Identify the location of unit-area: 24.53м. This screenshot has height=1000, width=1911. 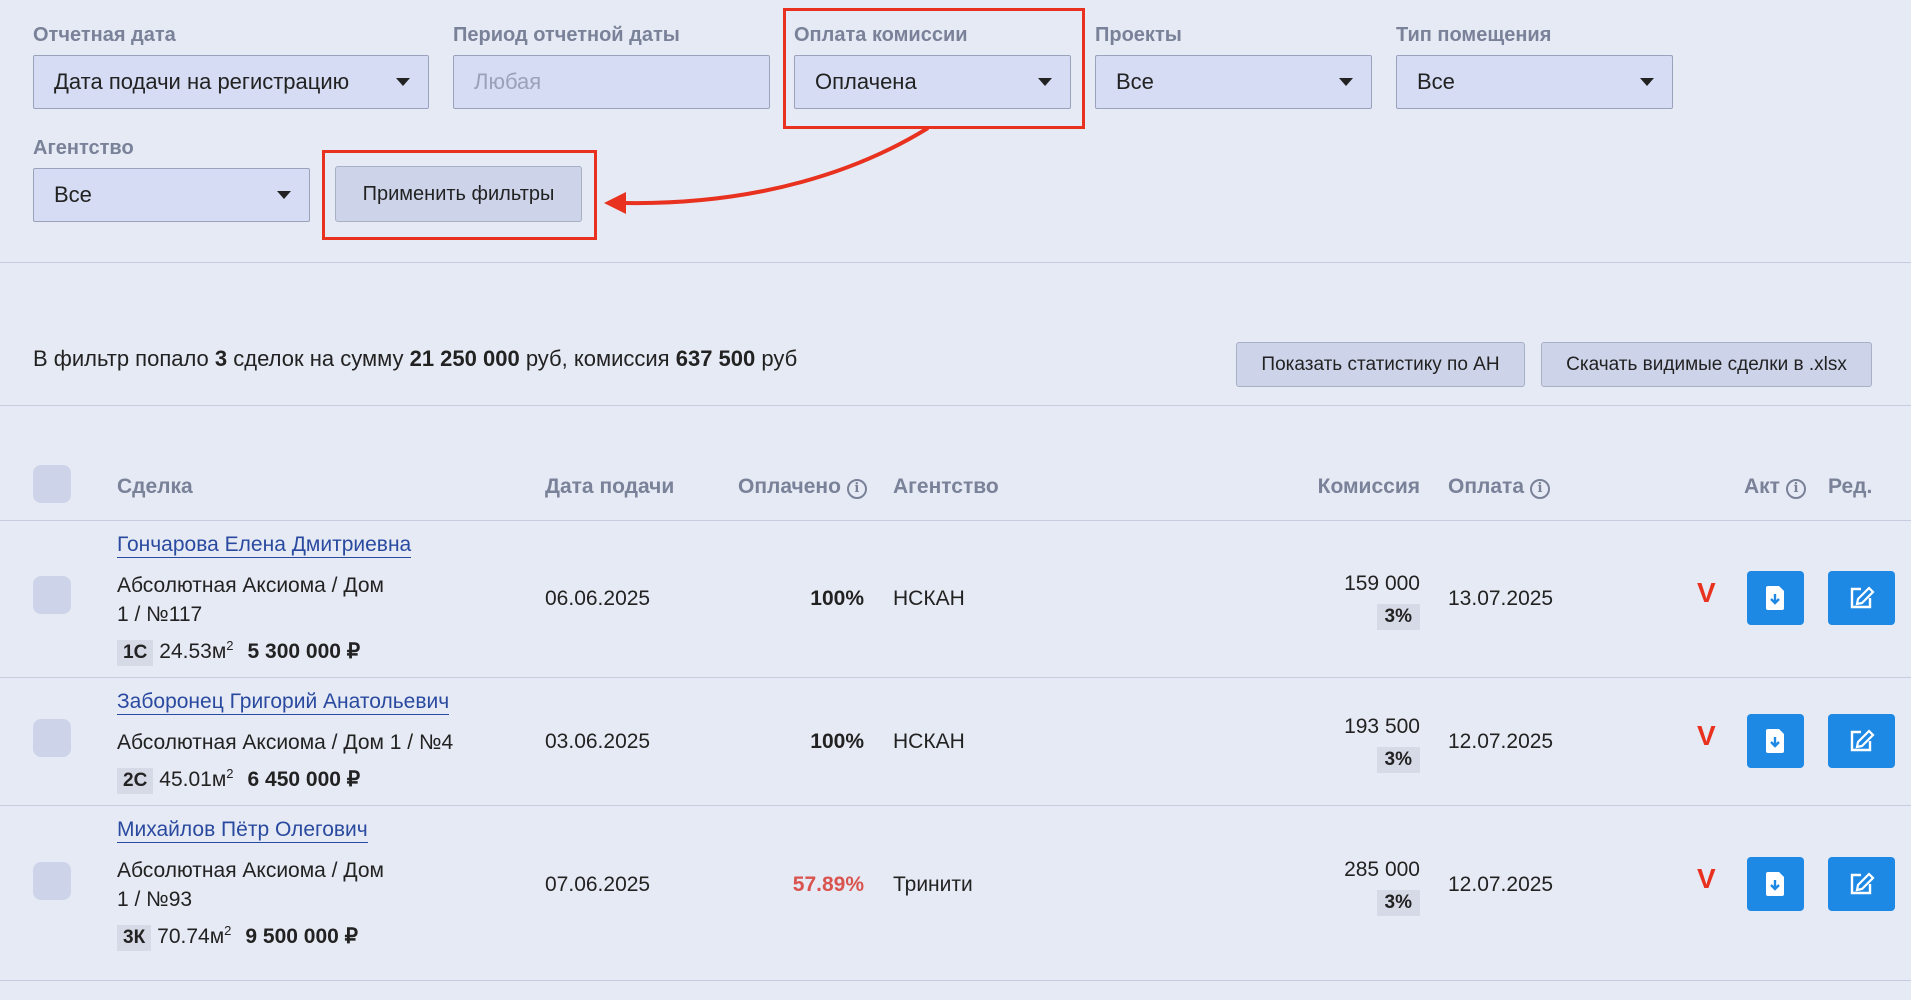
(193, 651).